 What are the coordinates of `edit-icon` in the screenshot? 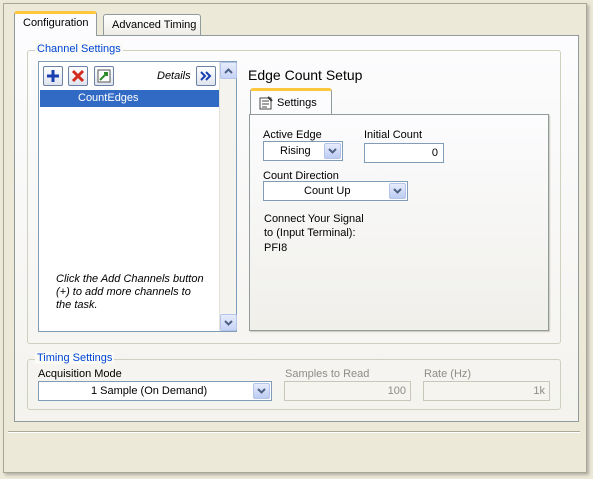 It's located at (104, 76).